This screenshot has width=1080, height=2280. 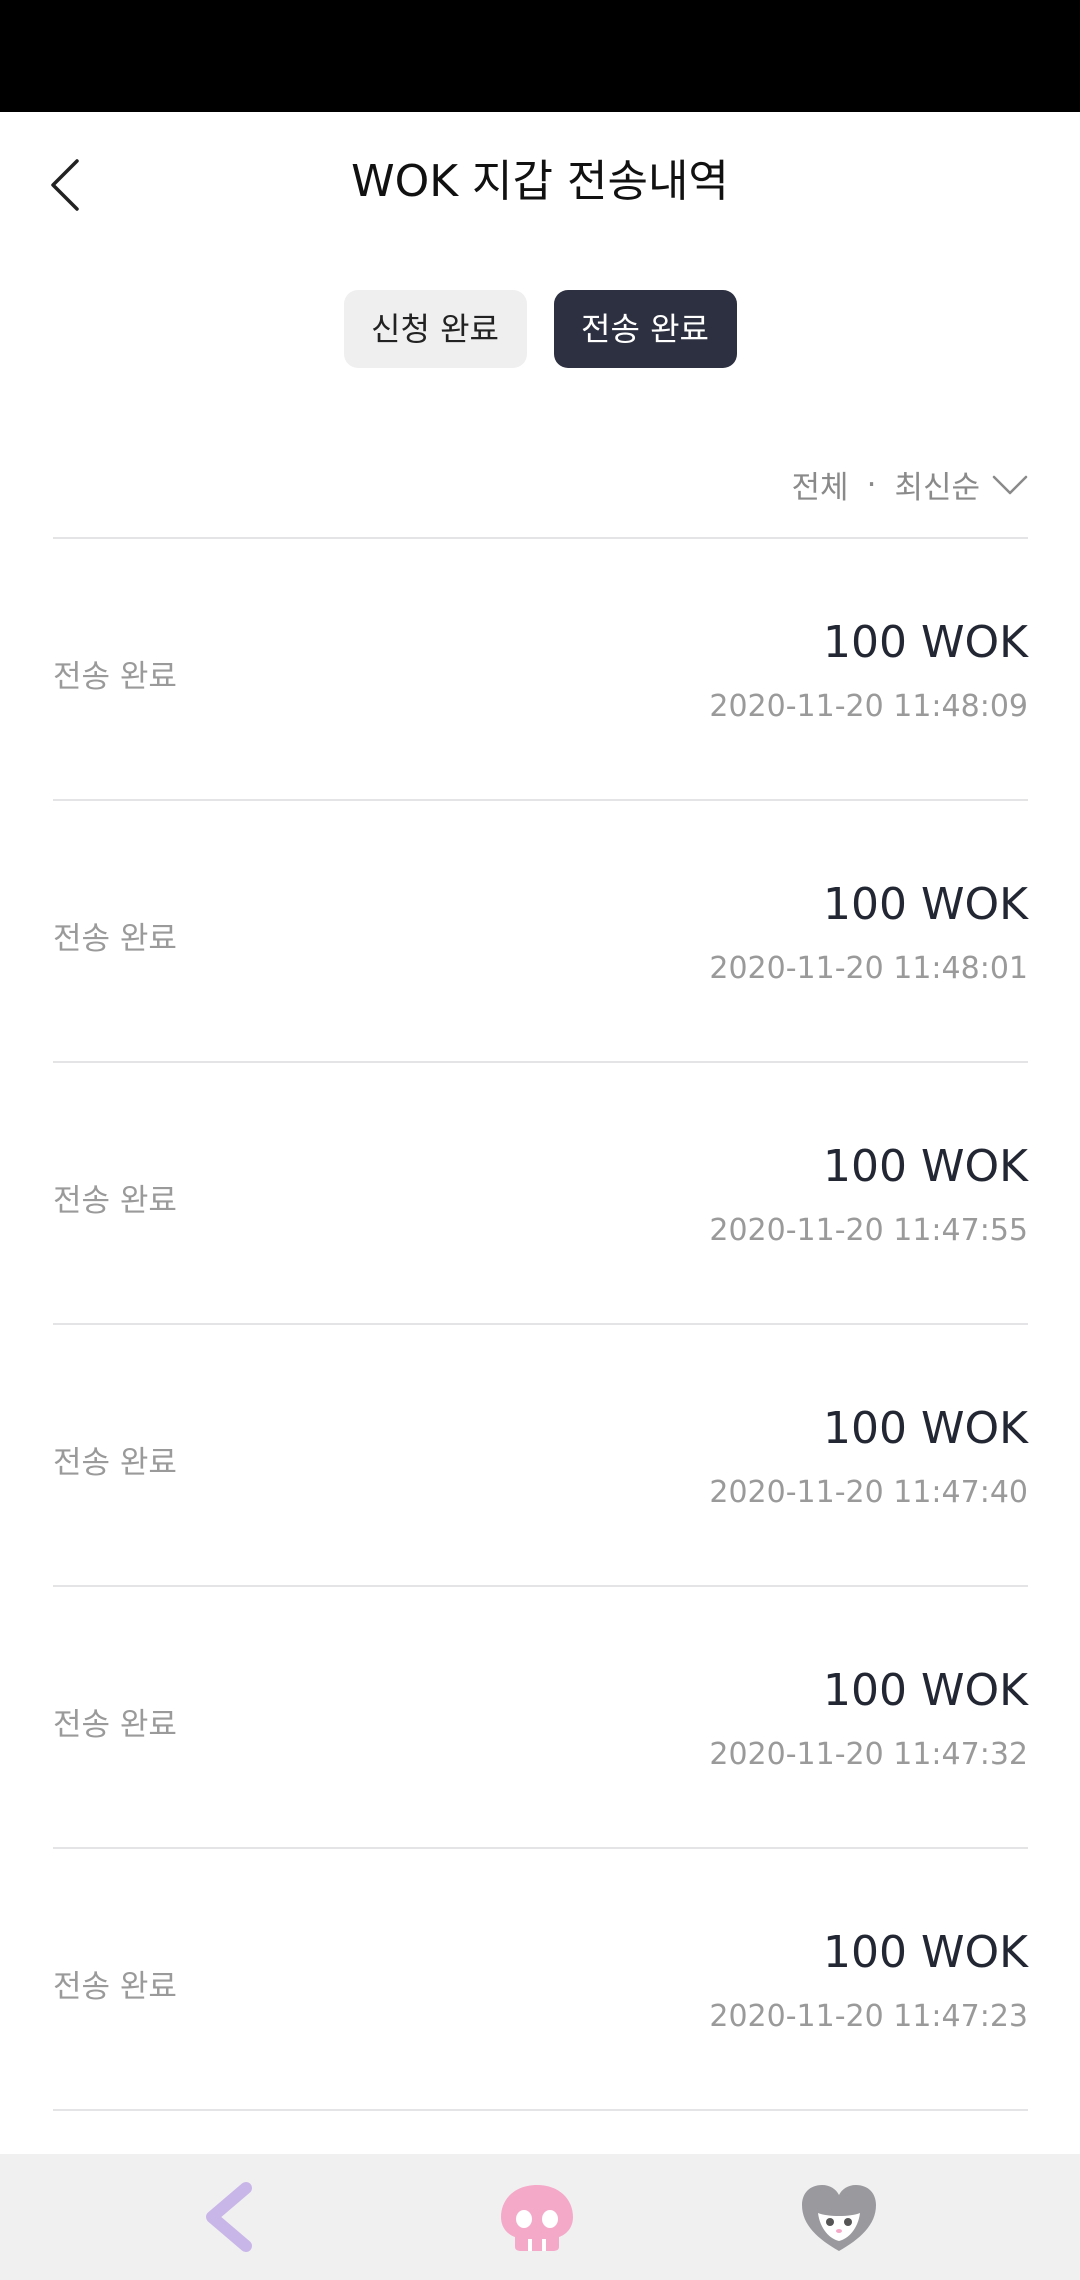 I want to click on transaction-datetime: 2020-11-20 11:48:01, so click(x=868, y=968).